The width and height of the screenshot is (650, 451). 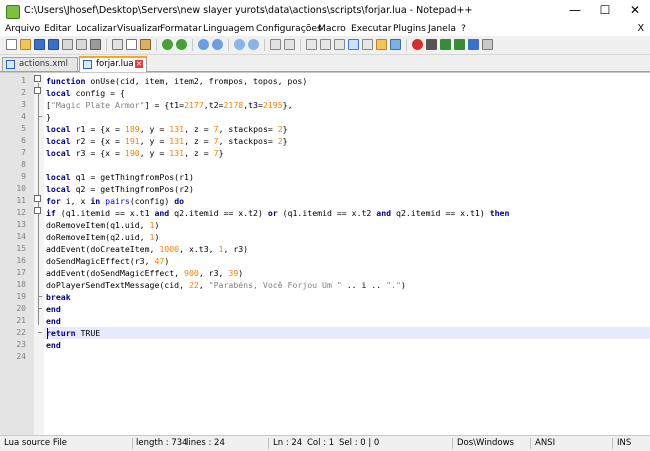 What do you see at coordinates (57, 28) in the screenshot?
I see `menu-editar: Editar` at bounding box center [57, 28].